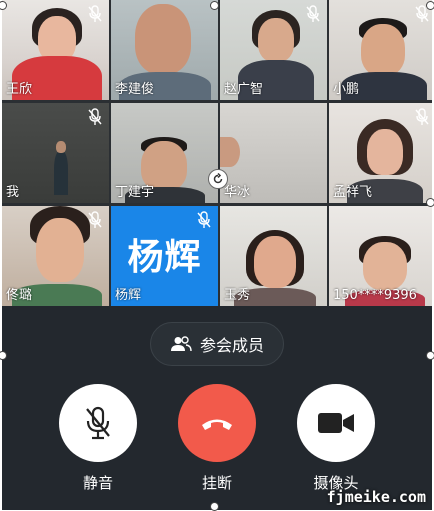 This screenshot has width=434, height=511. What do you see at coordinates (216, 483) in the screenshot?
I see `hangup-label: 挂断` at bounding box center [216, 483].